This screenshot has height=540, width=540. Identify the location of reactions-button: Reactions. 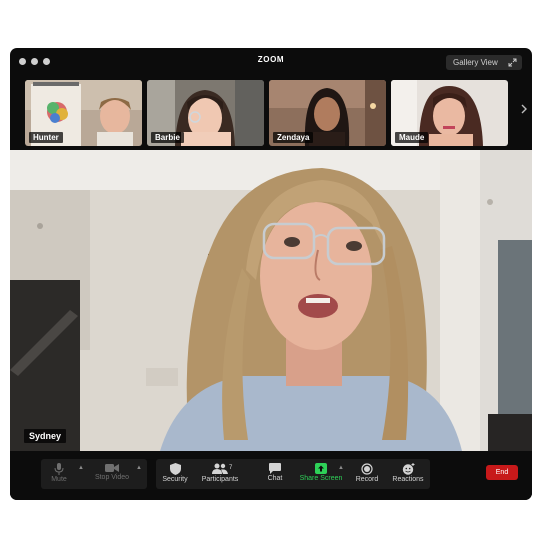
(408, 471).